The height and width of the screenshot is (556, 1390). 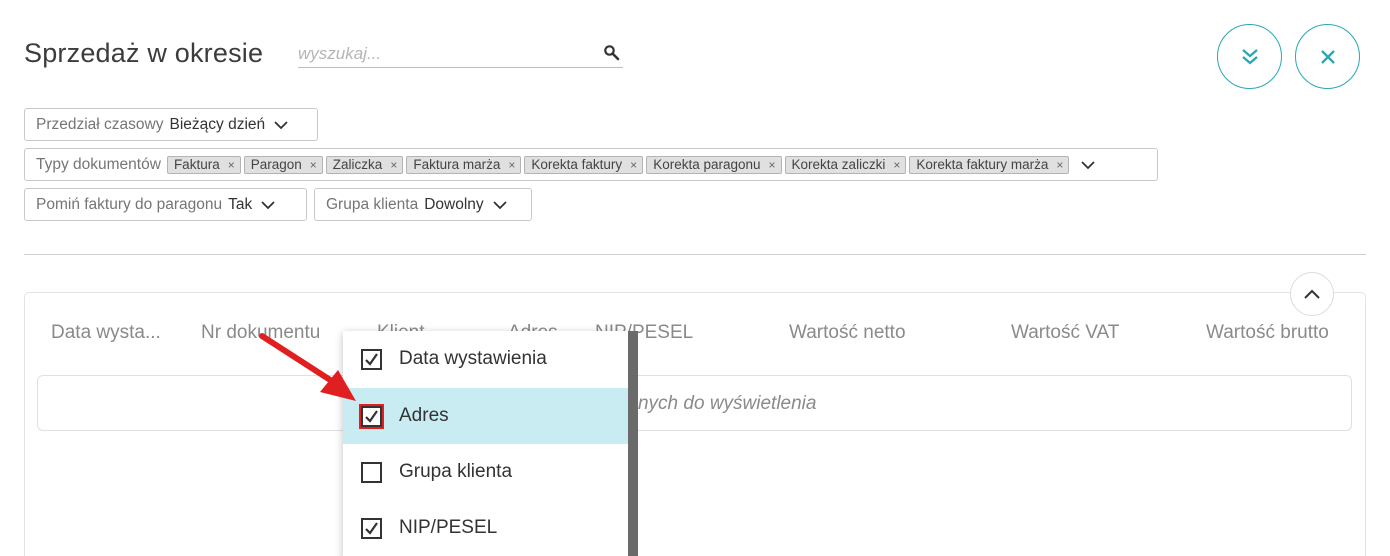 What do you see at coordinates (456, 471) in the screenshot?
I see `column-option-label: Grupa klienta` at bounding box center [456, 471].